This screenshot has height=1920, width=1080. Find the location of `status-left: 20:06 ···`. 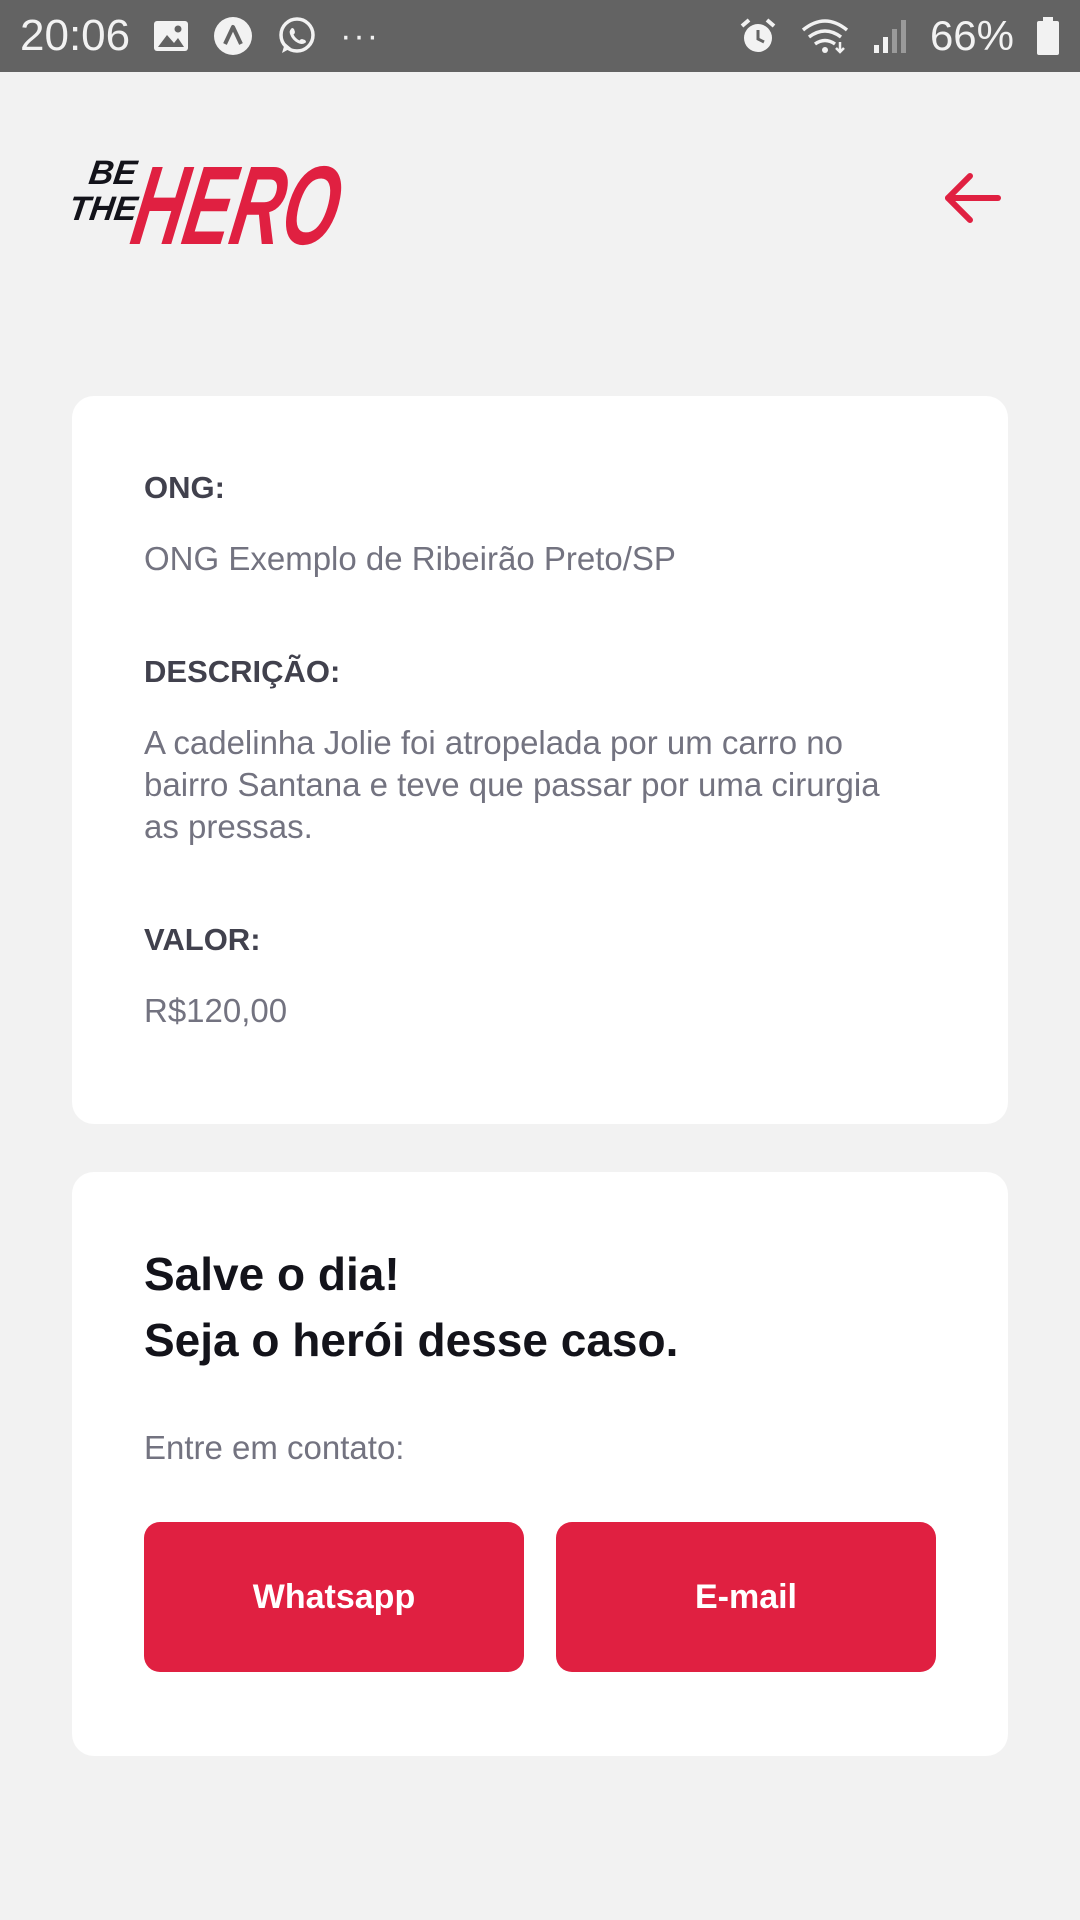

status-left: 20:06 ··· is located at coordinates (200, 36).